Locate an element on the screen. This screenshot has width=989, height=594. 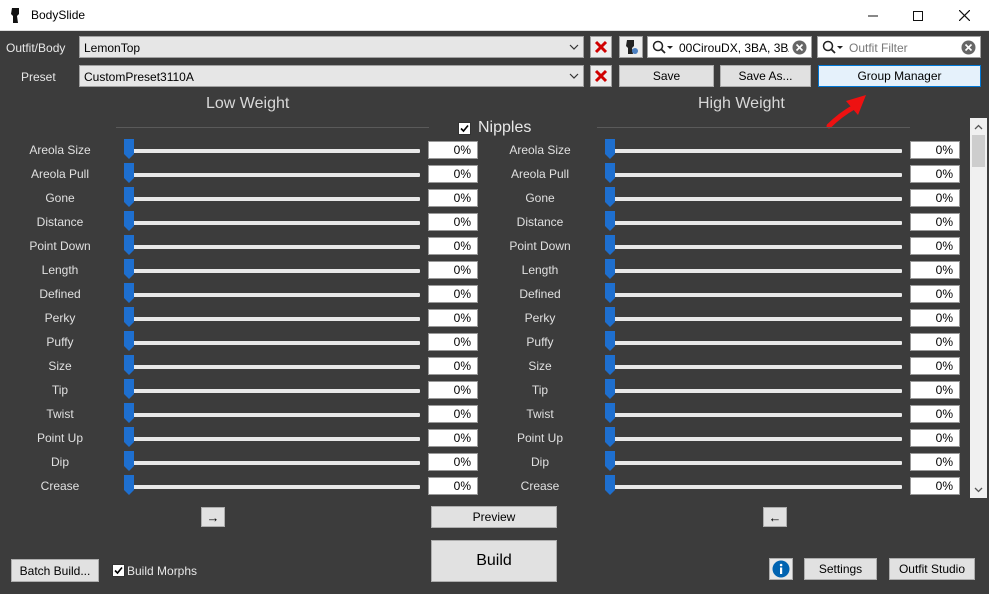
group-manager-button: Group Manager is located at coordinates (899, 76).